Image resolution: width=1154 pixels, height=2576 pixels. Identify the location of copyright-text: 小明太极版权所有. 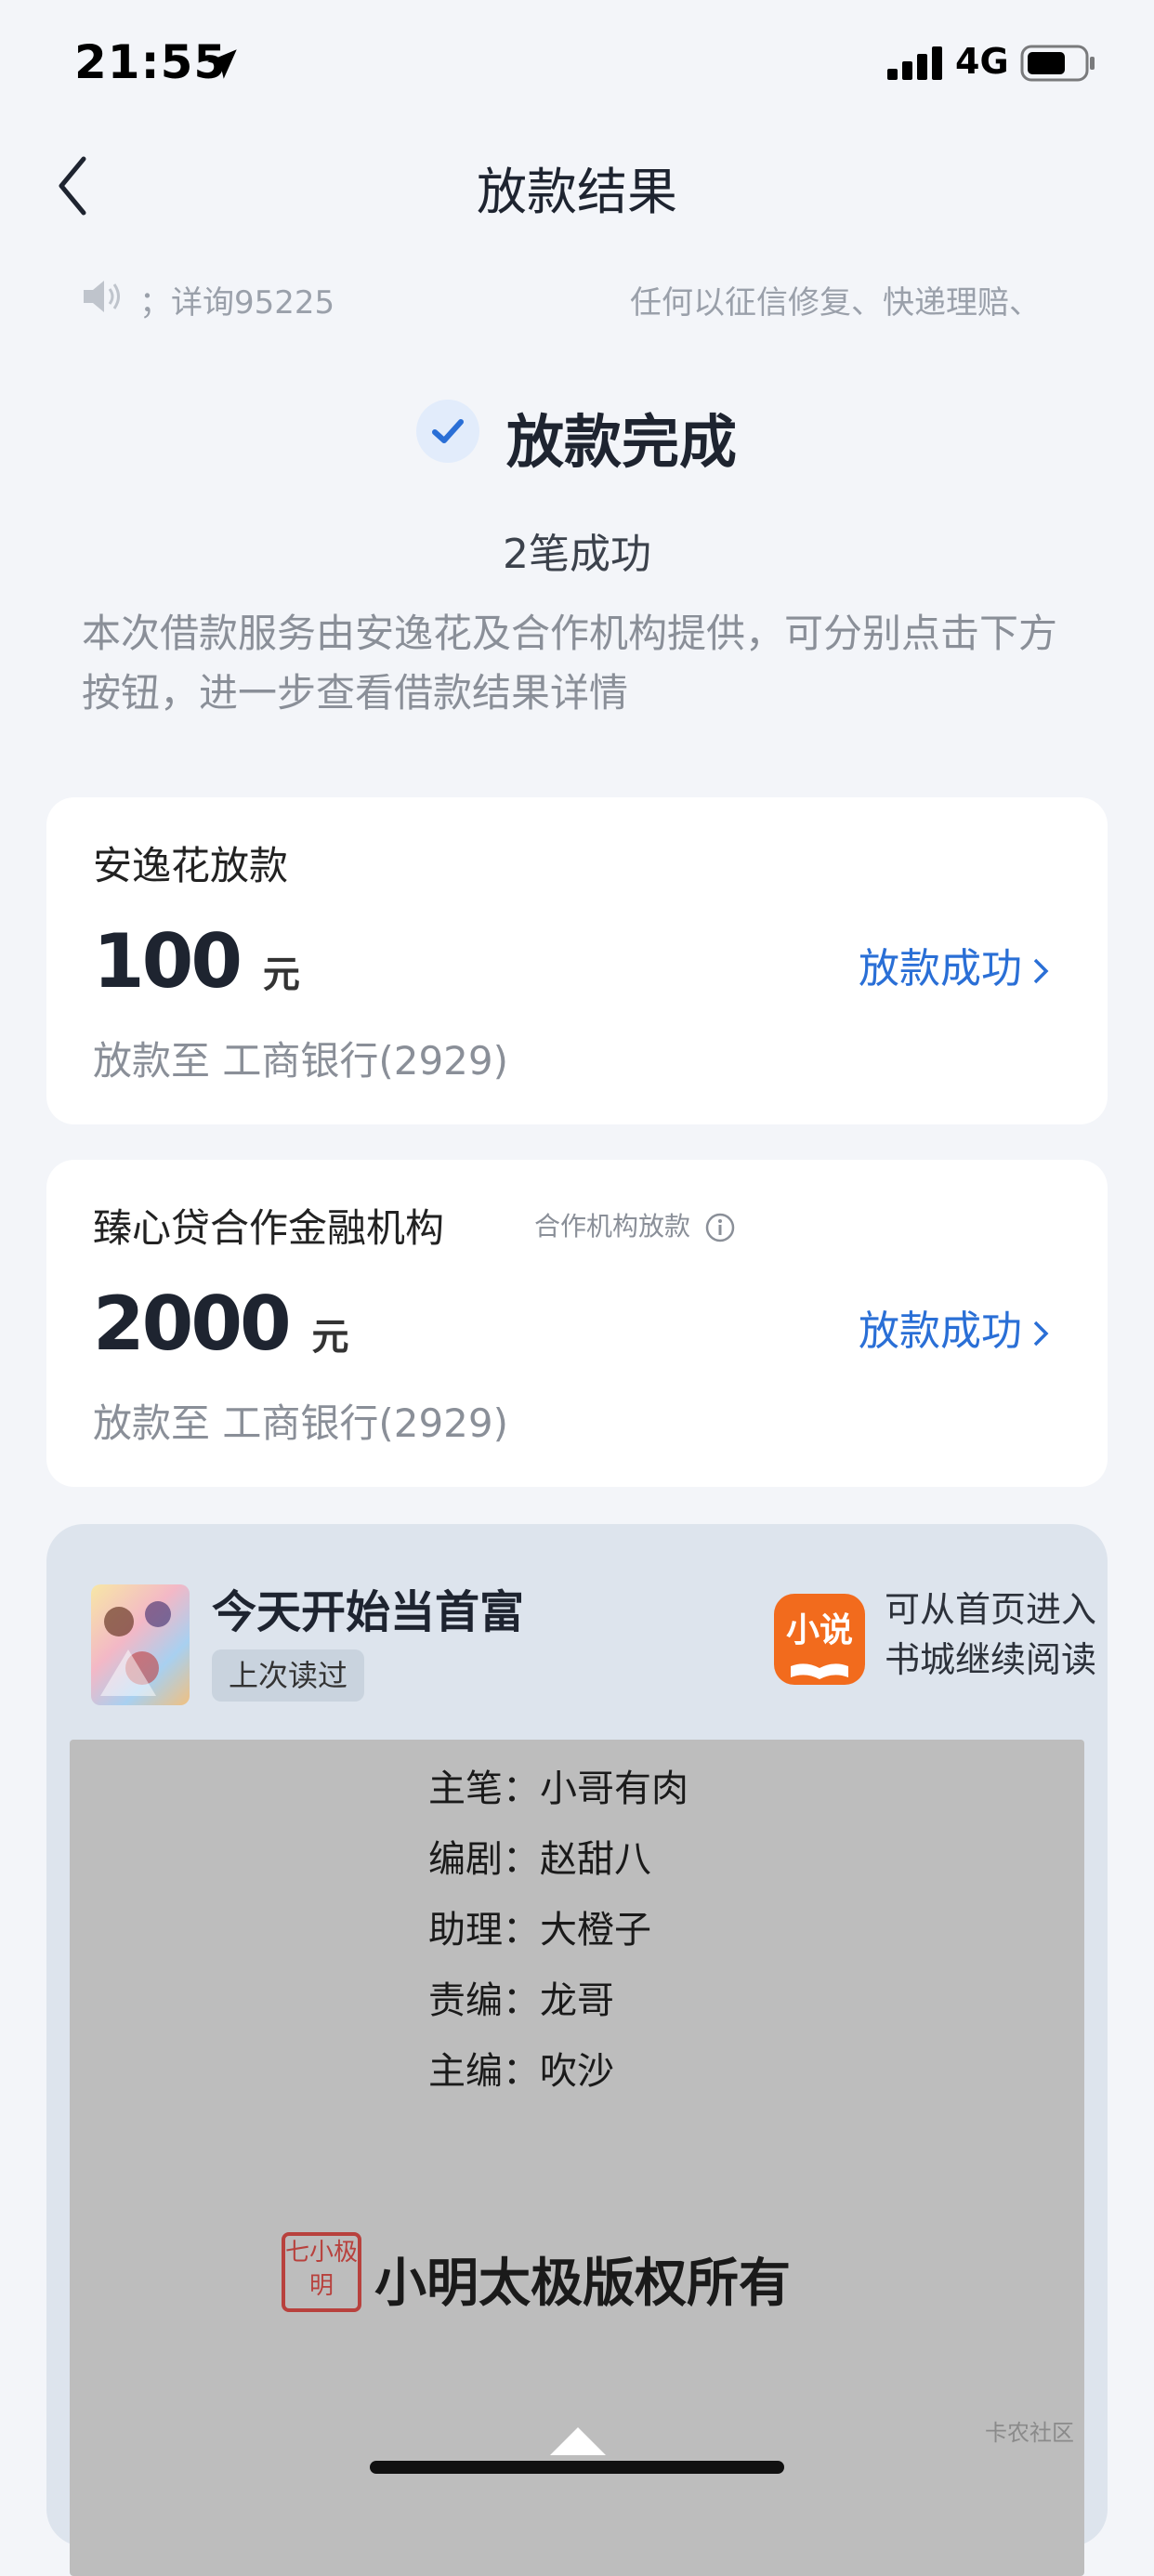
(583, 2284).